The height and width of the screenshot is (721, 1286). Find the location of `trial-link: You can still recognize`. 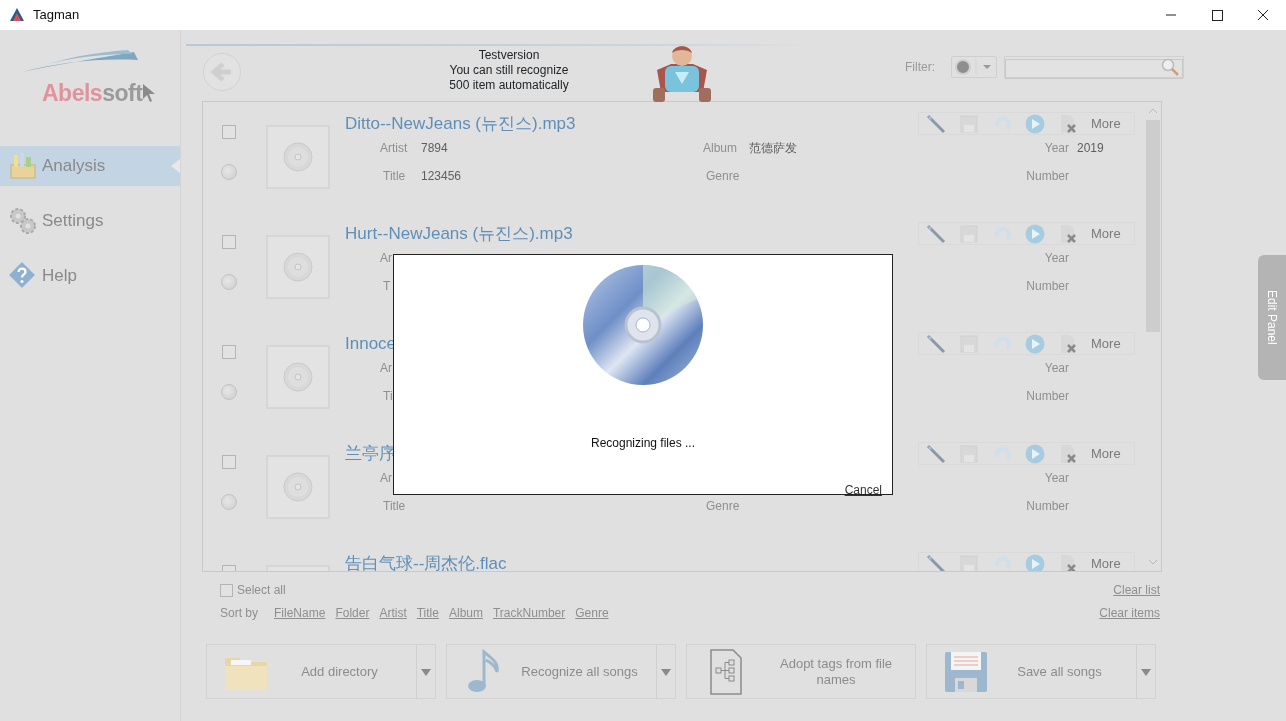

trial-link: You can still recognize is located at coordinates (509, 70).